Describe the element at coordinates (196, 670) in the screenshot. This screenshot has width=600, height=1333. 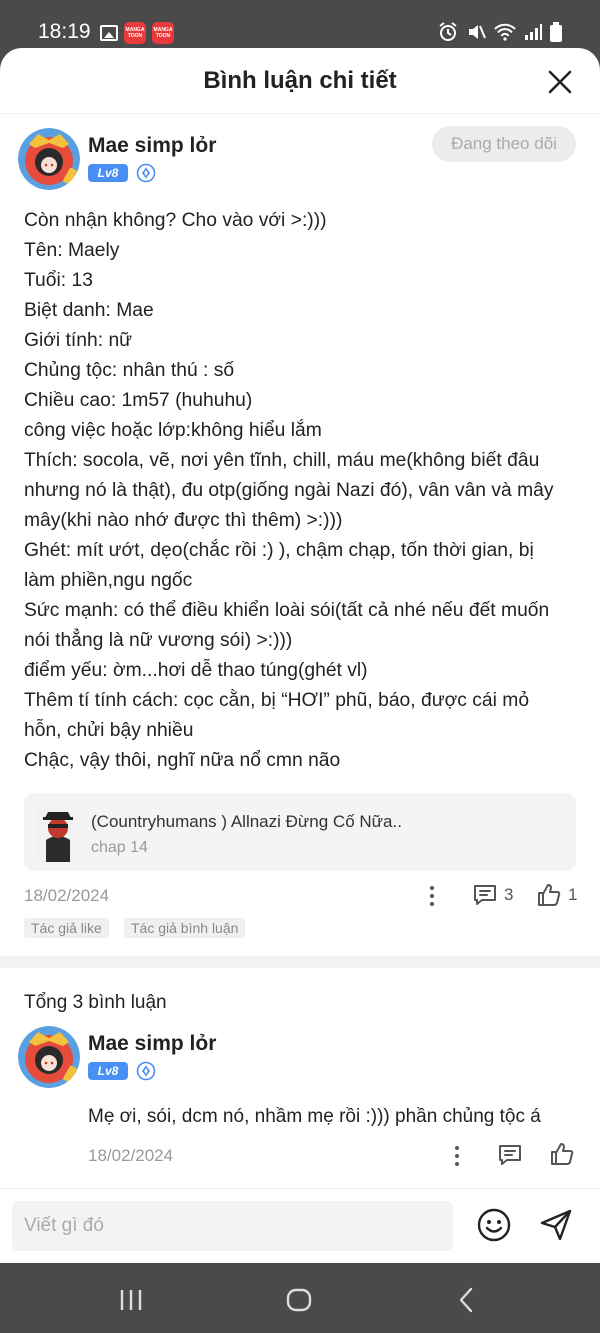
I see `comment-line: điểm yếu: ờm...hơi dễ thao túng(ghét vl)` at that location.